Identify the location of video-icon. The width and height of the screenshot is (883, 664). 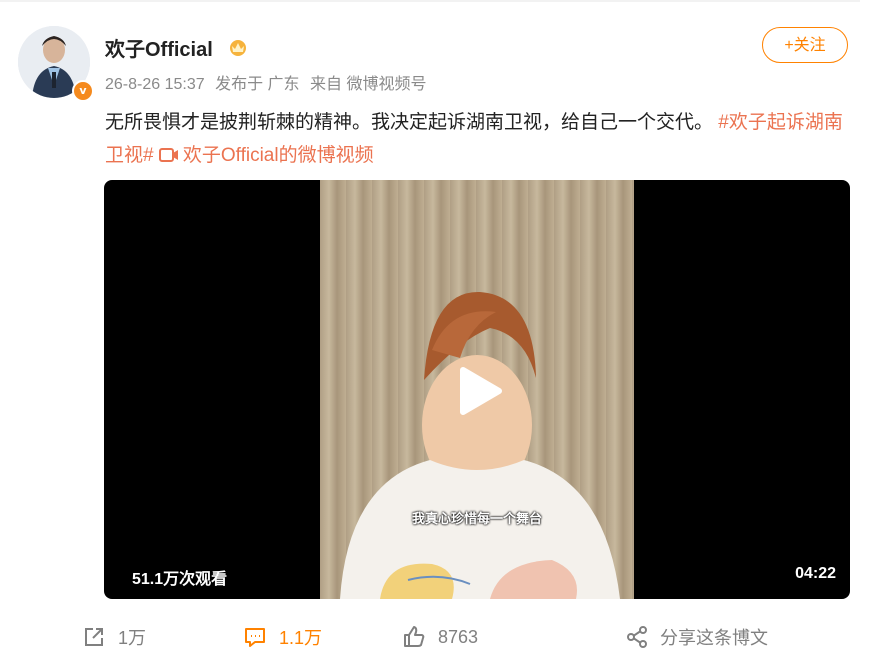
(168, 155).